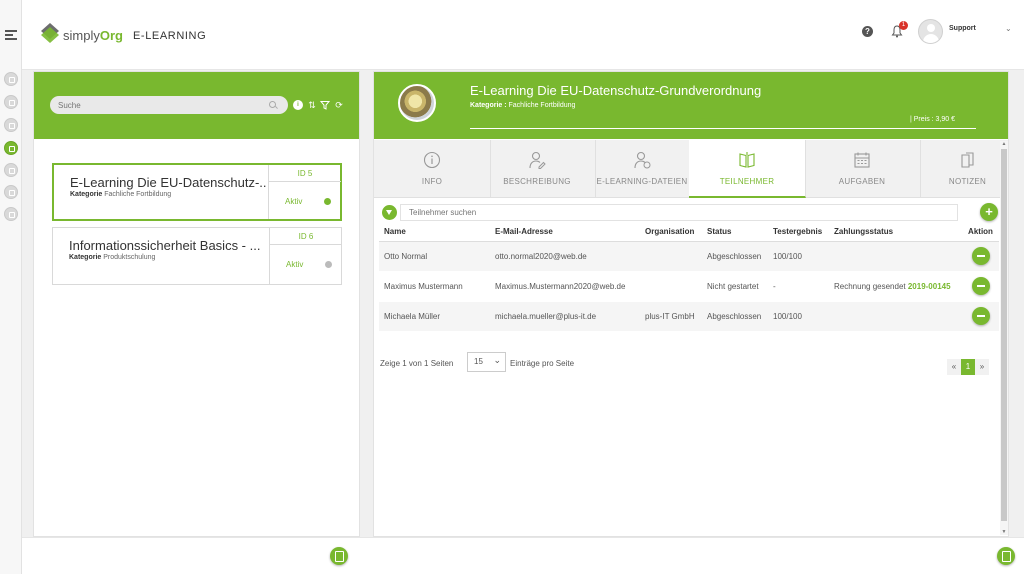 The image size is (1024, 574). I want to click on tab-label: BESCHREIBUNG, so click(537, 181).